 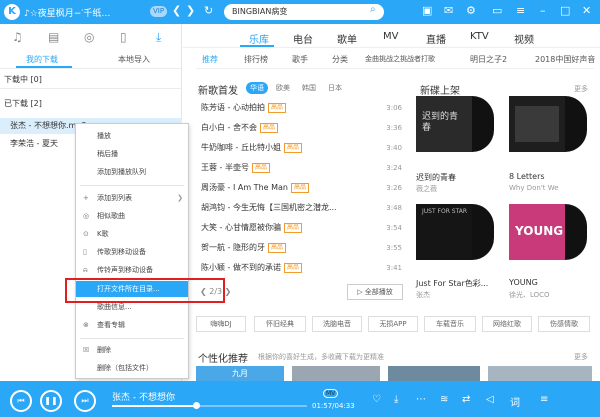 What do you see at coordinates (51, 401) in the screenshot?
I see `pause-button: ❚❚` at bounding box center [51, 401].